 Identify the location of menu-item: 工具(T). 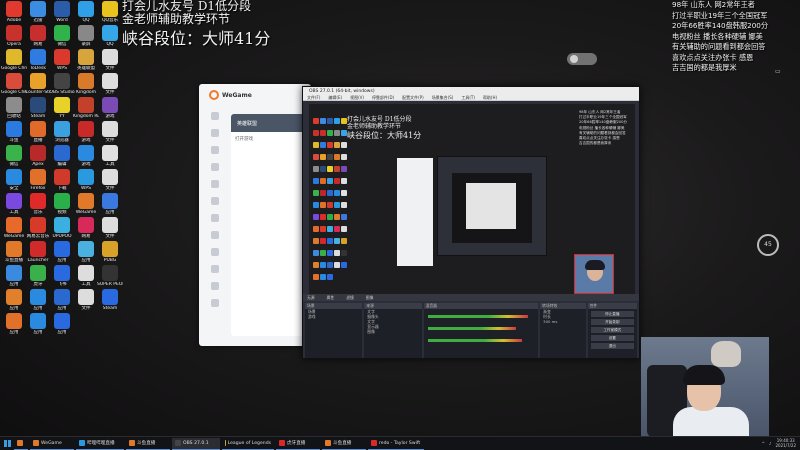
(468, 97).